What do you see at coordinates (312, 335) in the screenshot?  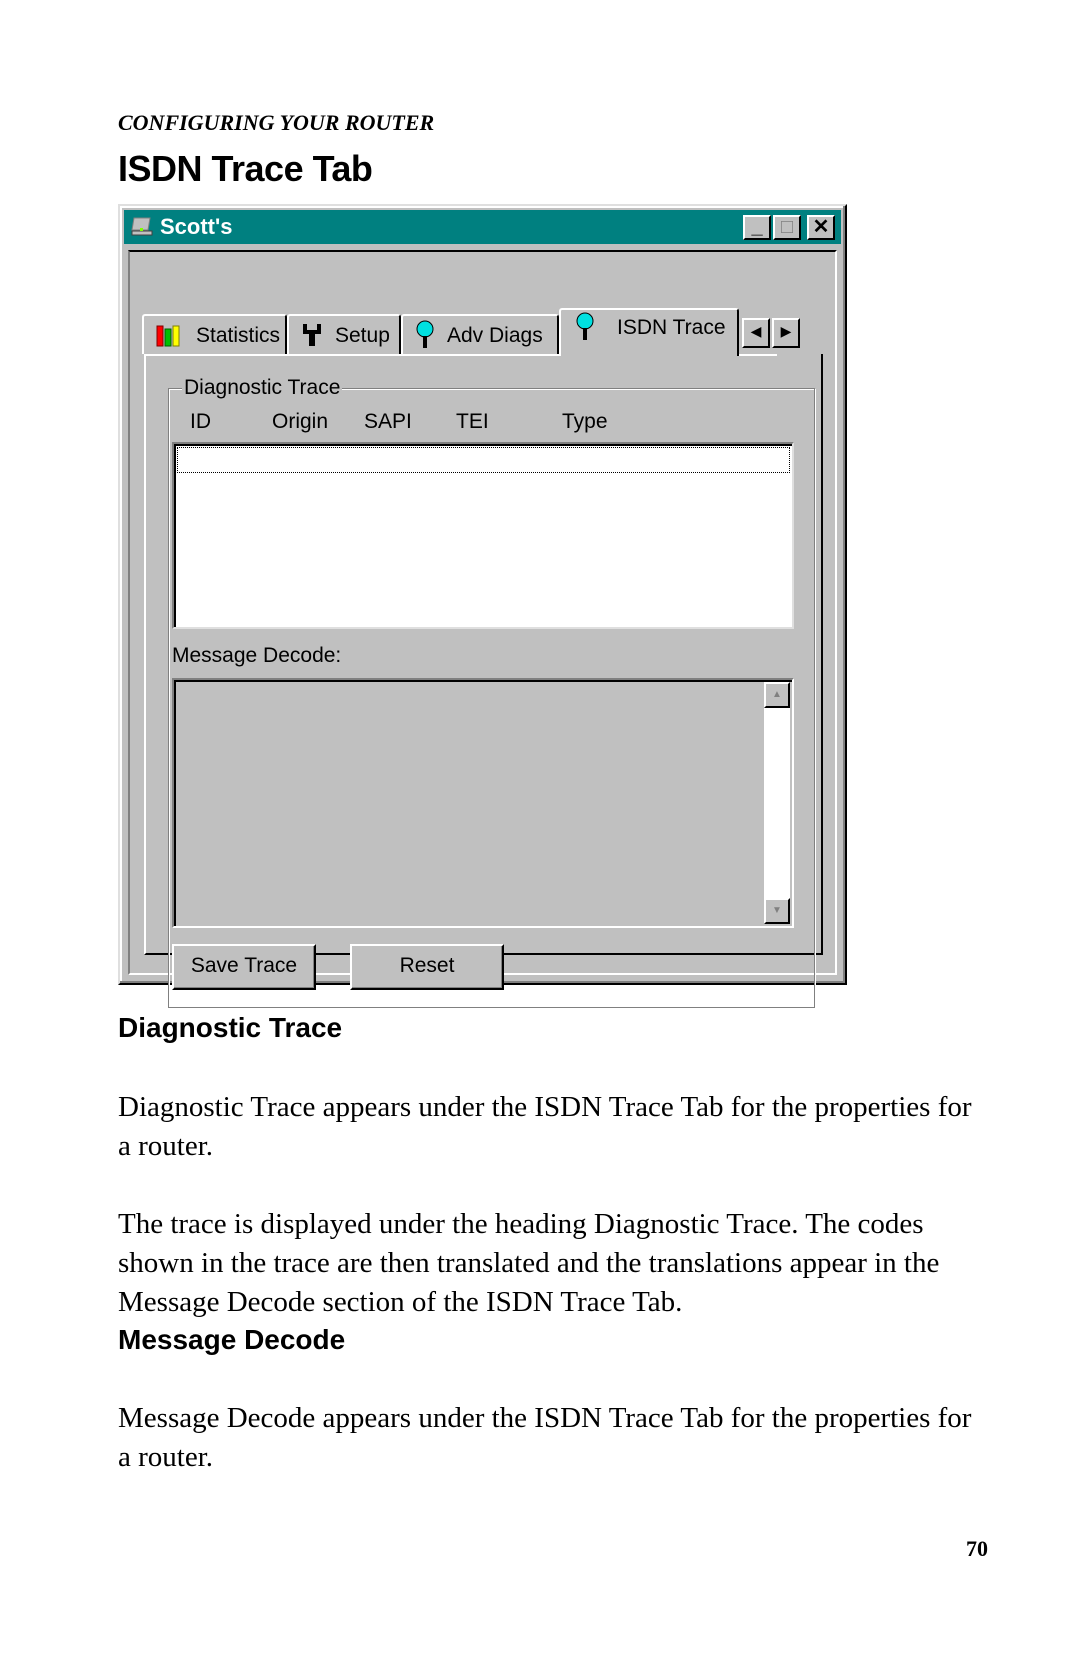 I see `wrench-icon` at bounding box center [312, 335].